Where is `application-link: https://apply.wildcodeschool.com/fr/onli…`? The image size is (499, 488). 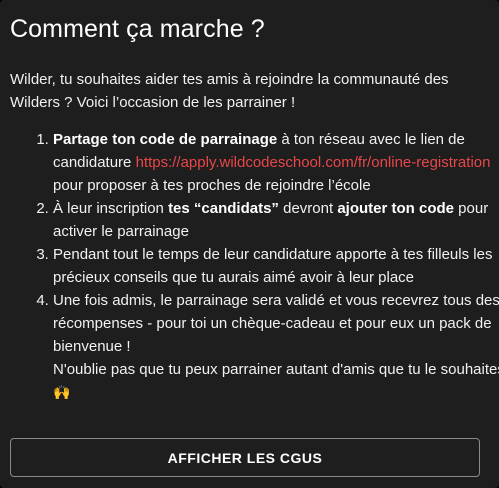
application-link: https://apply.wildcodeschool.com/fr/onli… is located at coordinates (313, 162).